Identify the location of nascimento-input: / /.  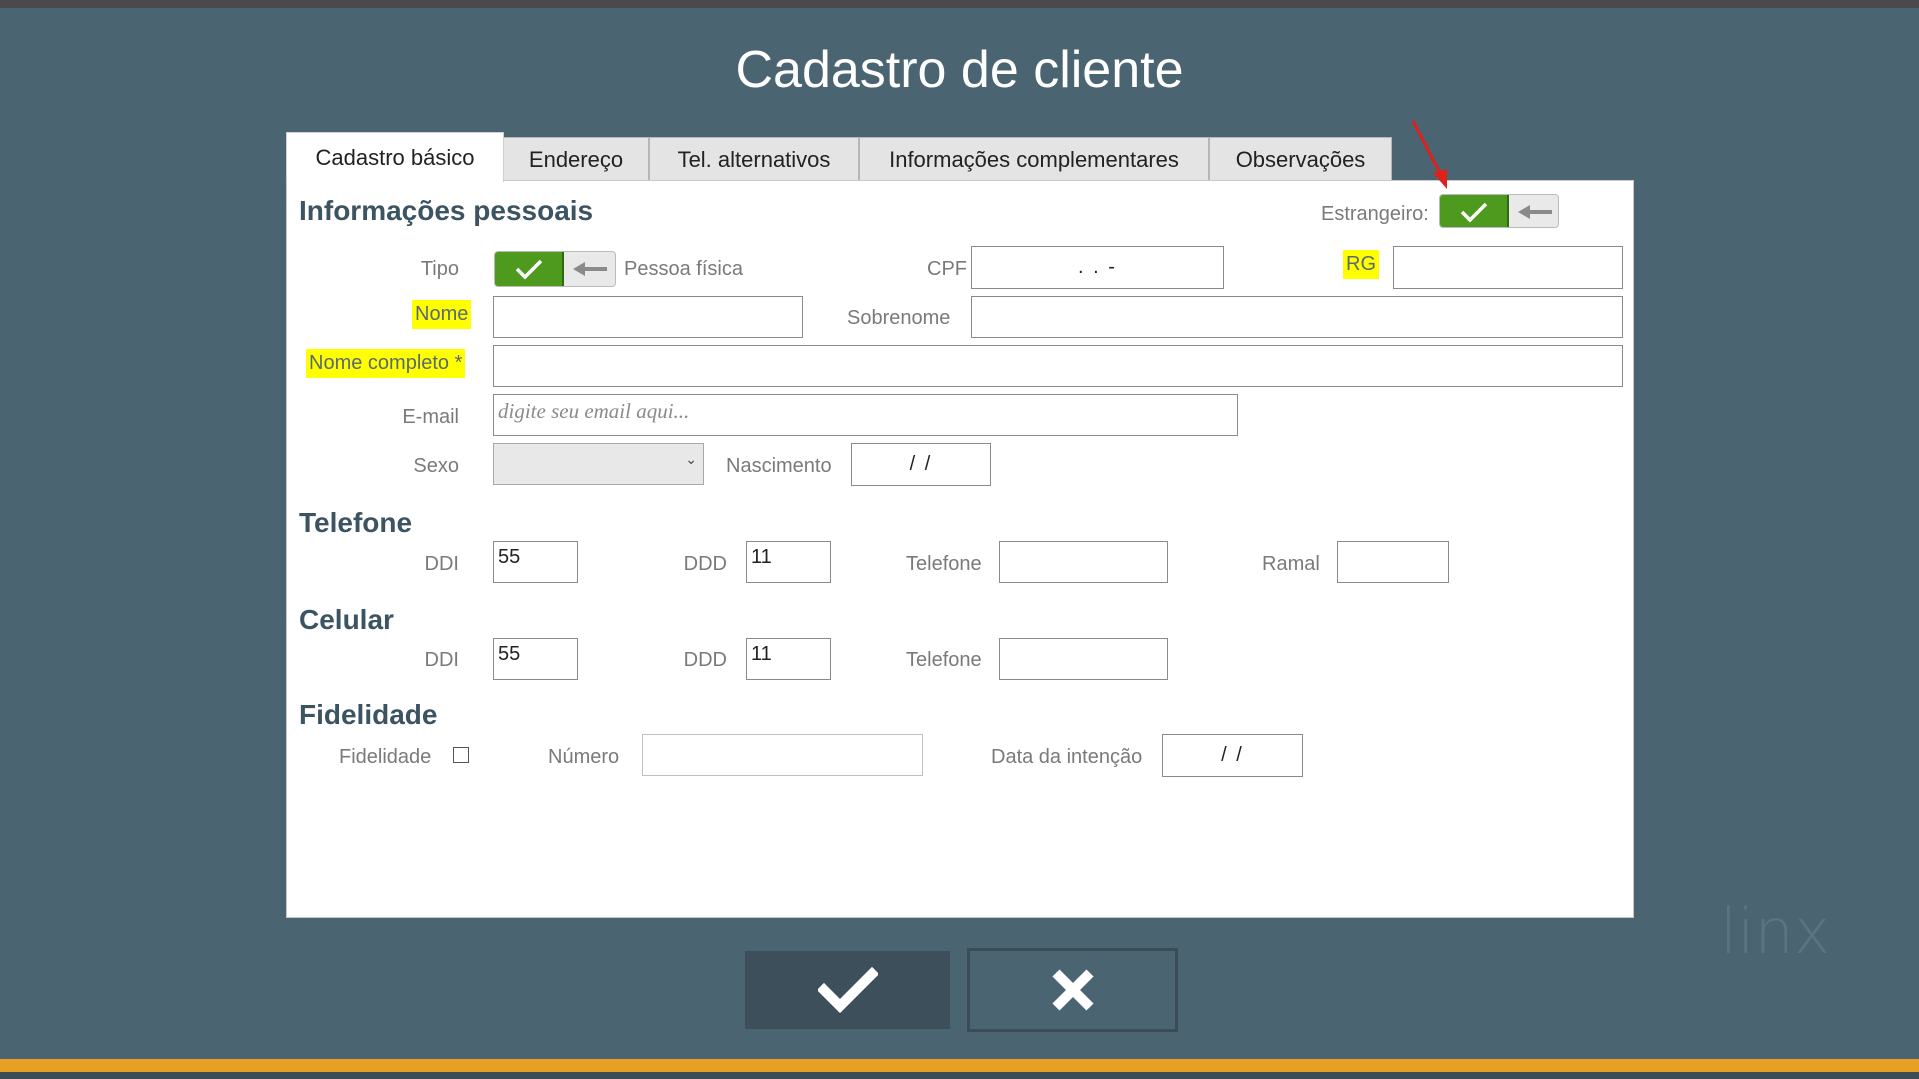
(921, 464).